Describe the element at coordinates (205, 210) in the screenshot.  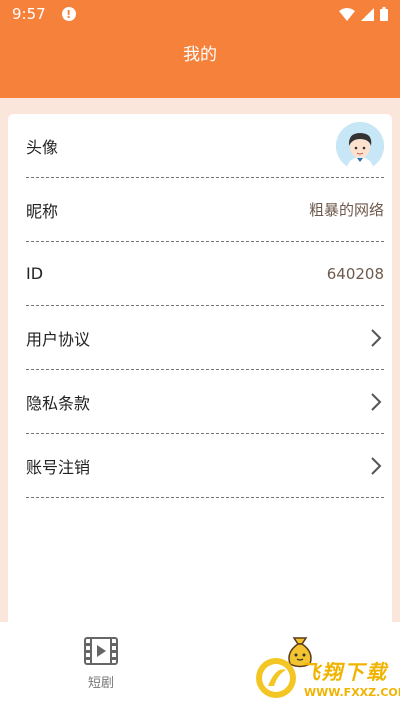
I see `settings-row-nickname: 昵称 粗暴的网络` at that location.